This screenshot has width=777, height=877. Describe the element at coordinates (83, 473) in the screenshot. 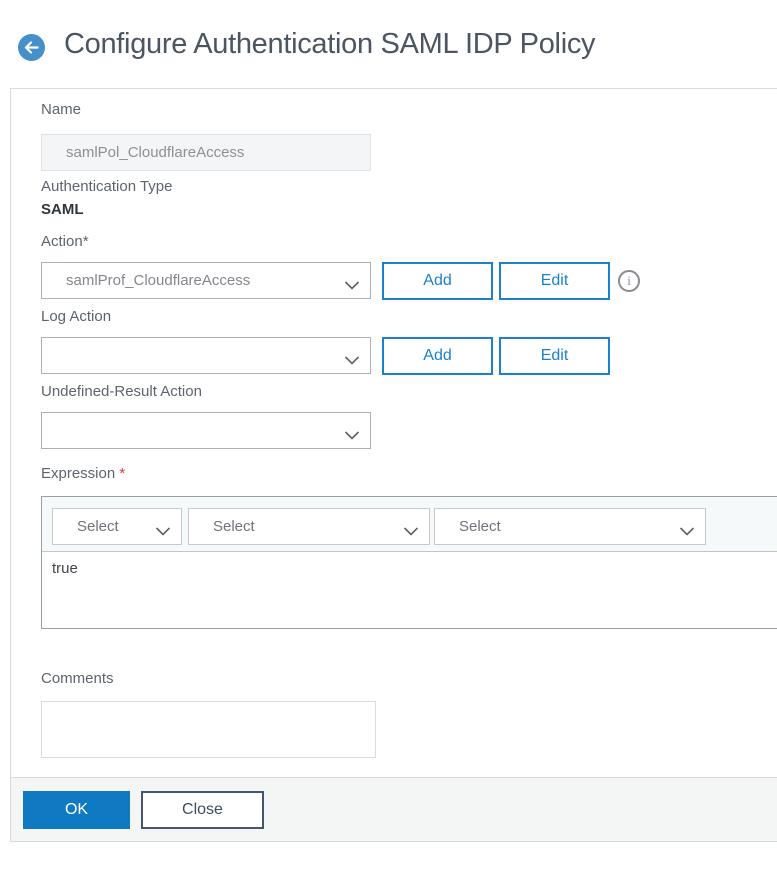

I see `expression-label: Expression *` at that location.